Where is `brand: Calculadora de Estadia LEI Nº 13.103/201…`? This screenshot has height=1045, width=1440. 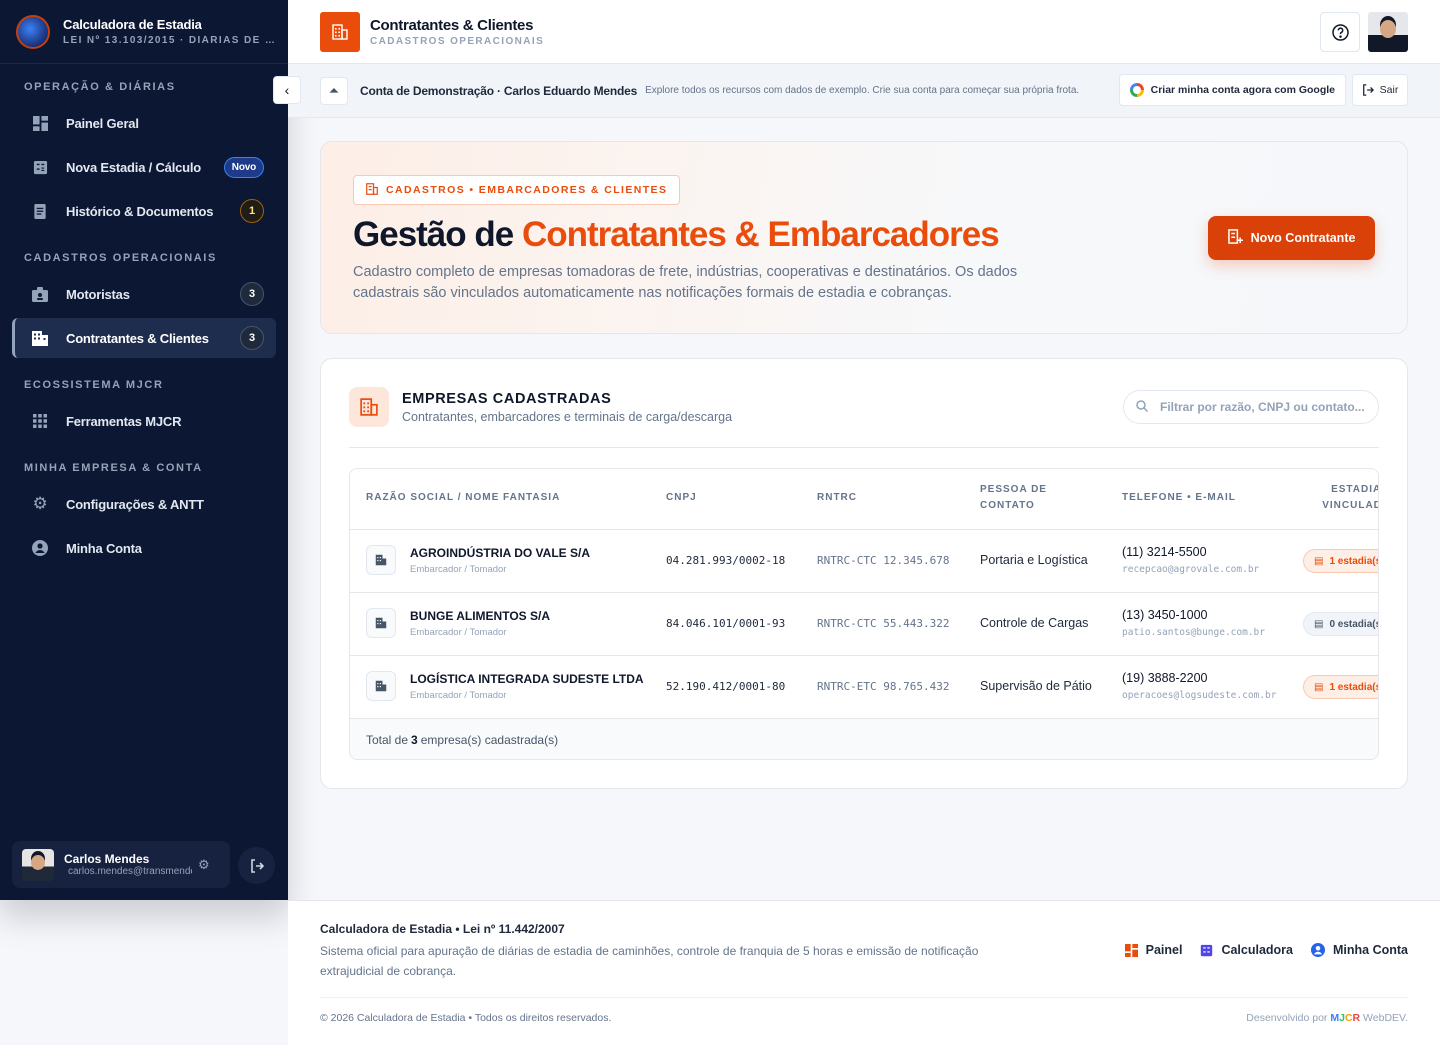 brand: Calculadora de Estadia LEI Nº 13.103/201… is located at coordinates (144, 32).